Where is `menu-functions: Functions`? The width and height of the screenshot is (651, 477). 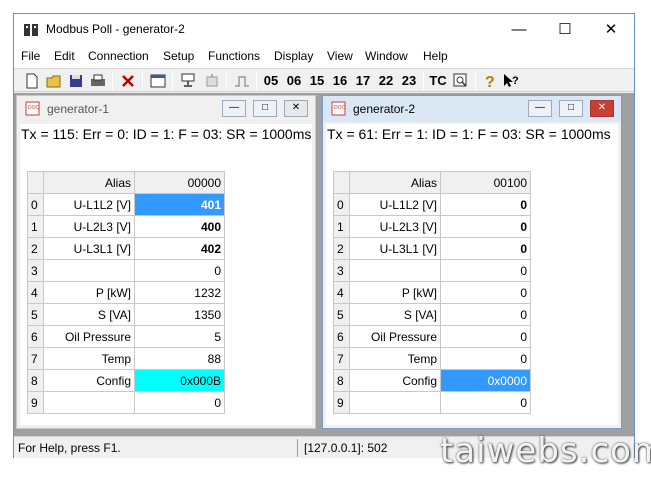 menu-functions: Functions is located at coordinates (234, 56).